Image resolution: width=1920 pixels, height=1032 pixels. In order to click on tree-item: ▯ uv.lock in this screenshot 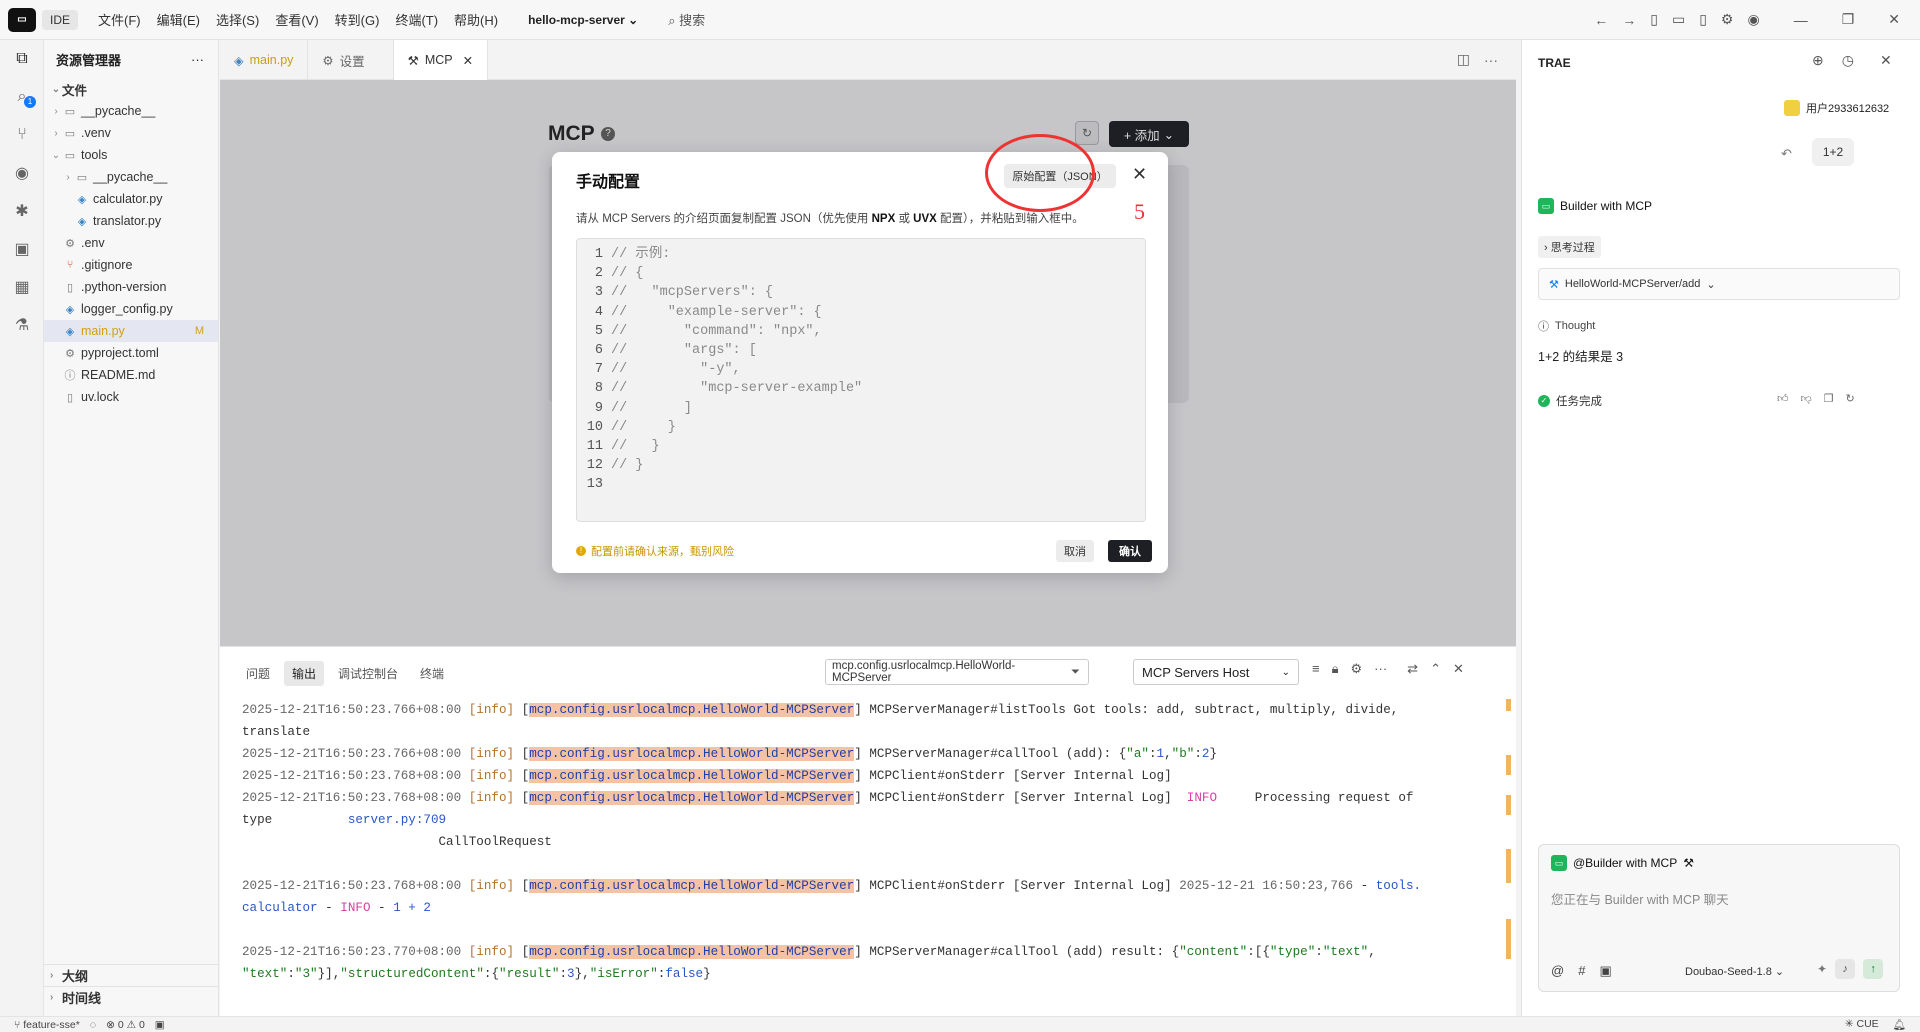, I will do `click(131, 397)`.